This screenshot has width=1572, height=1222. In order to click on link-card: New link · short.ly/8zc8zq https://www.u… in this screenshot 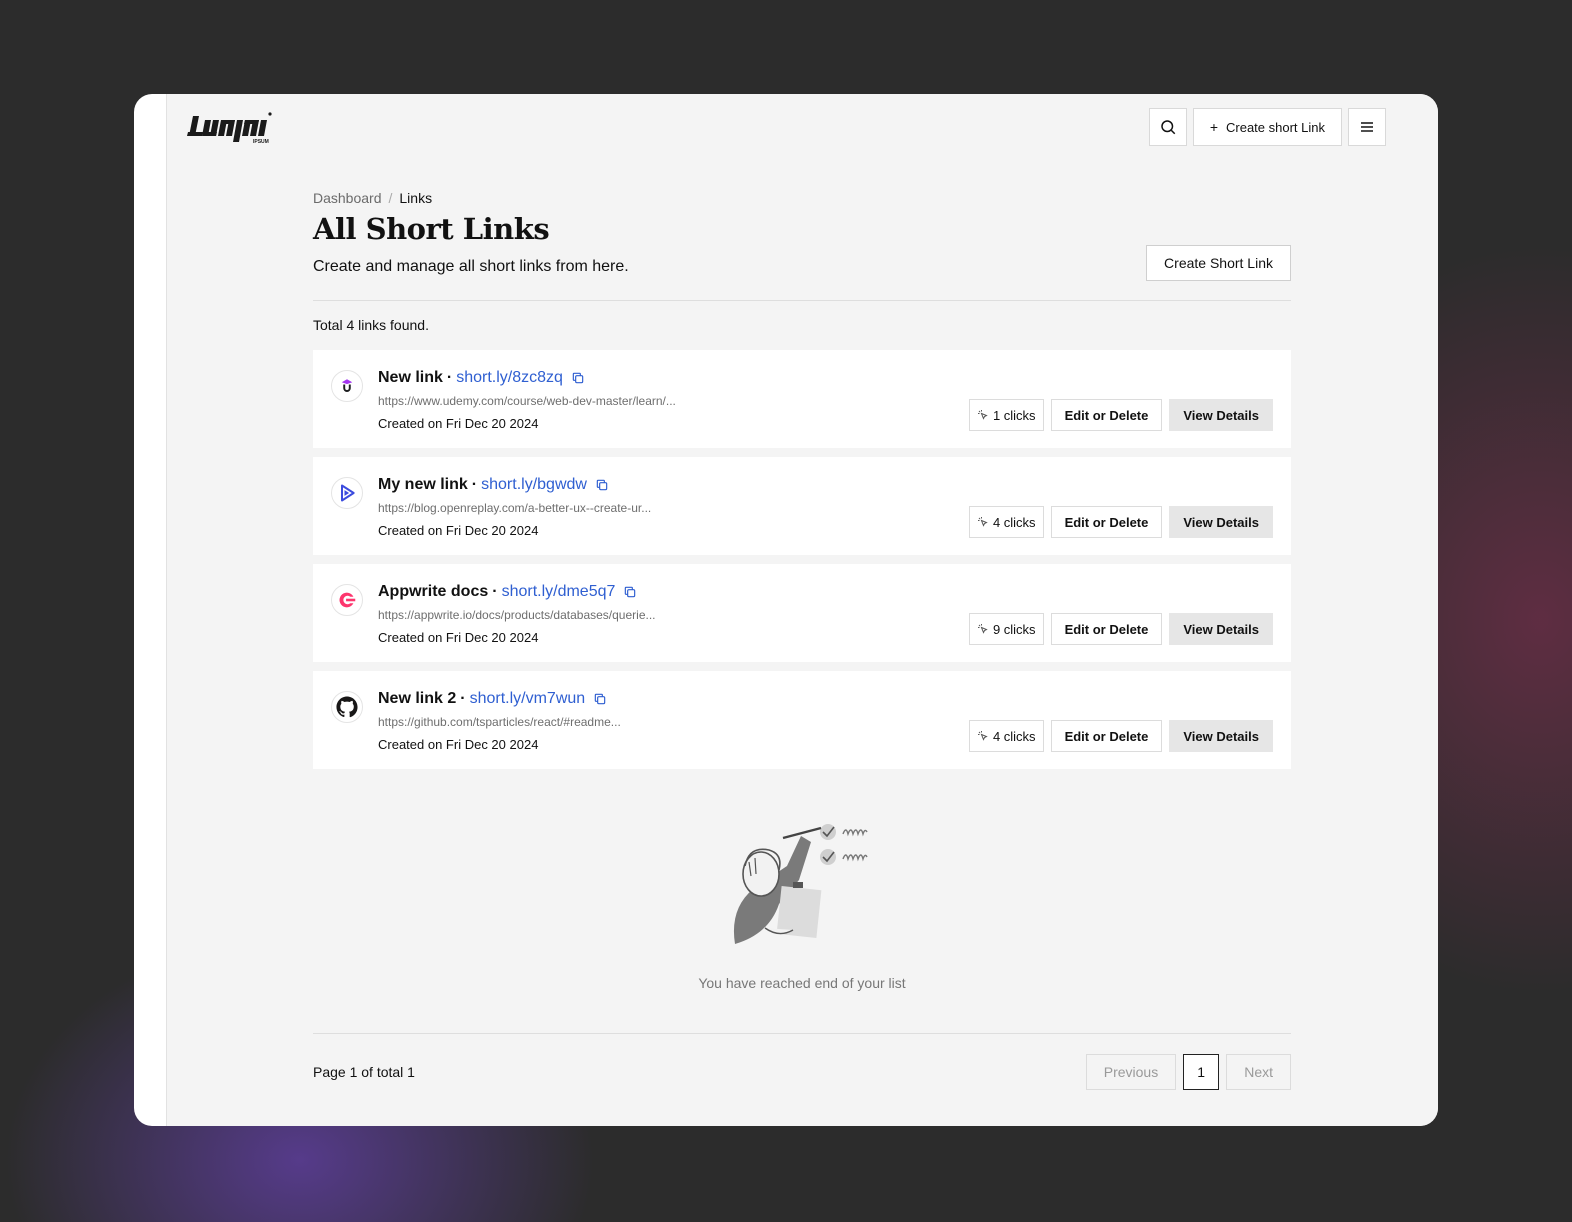, I will do `click(802, 399)`.